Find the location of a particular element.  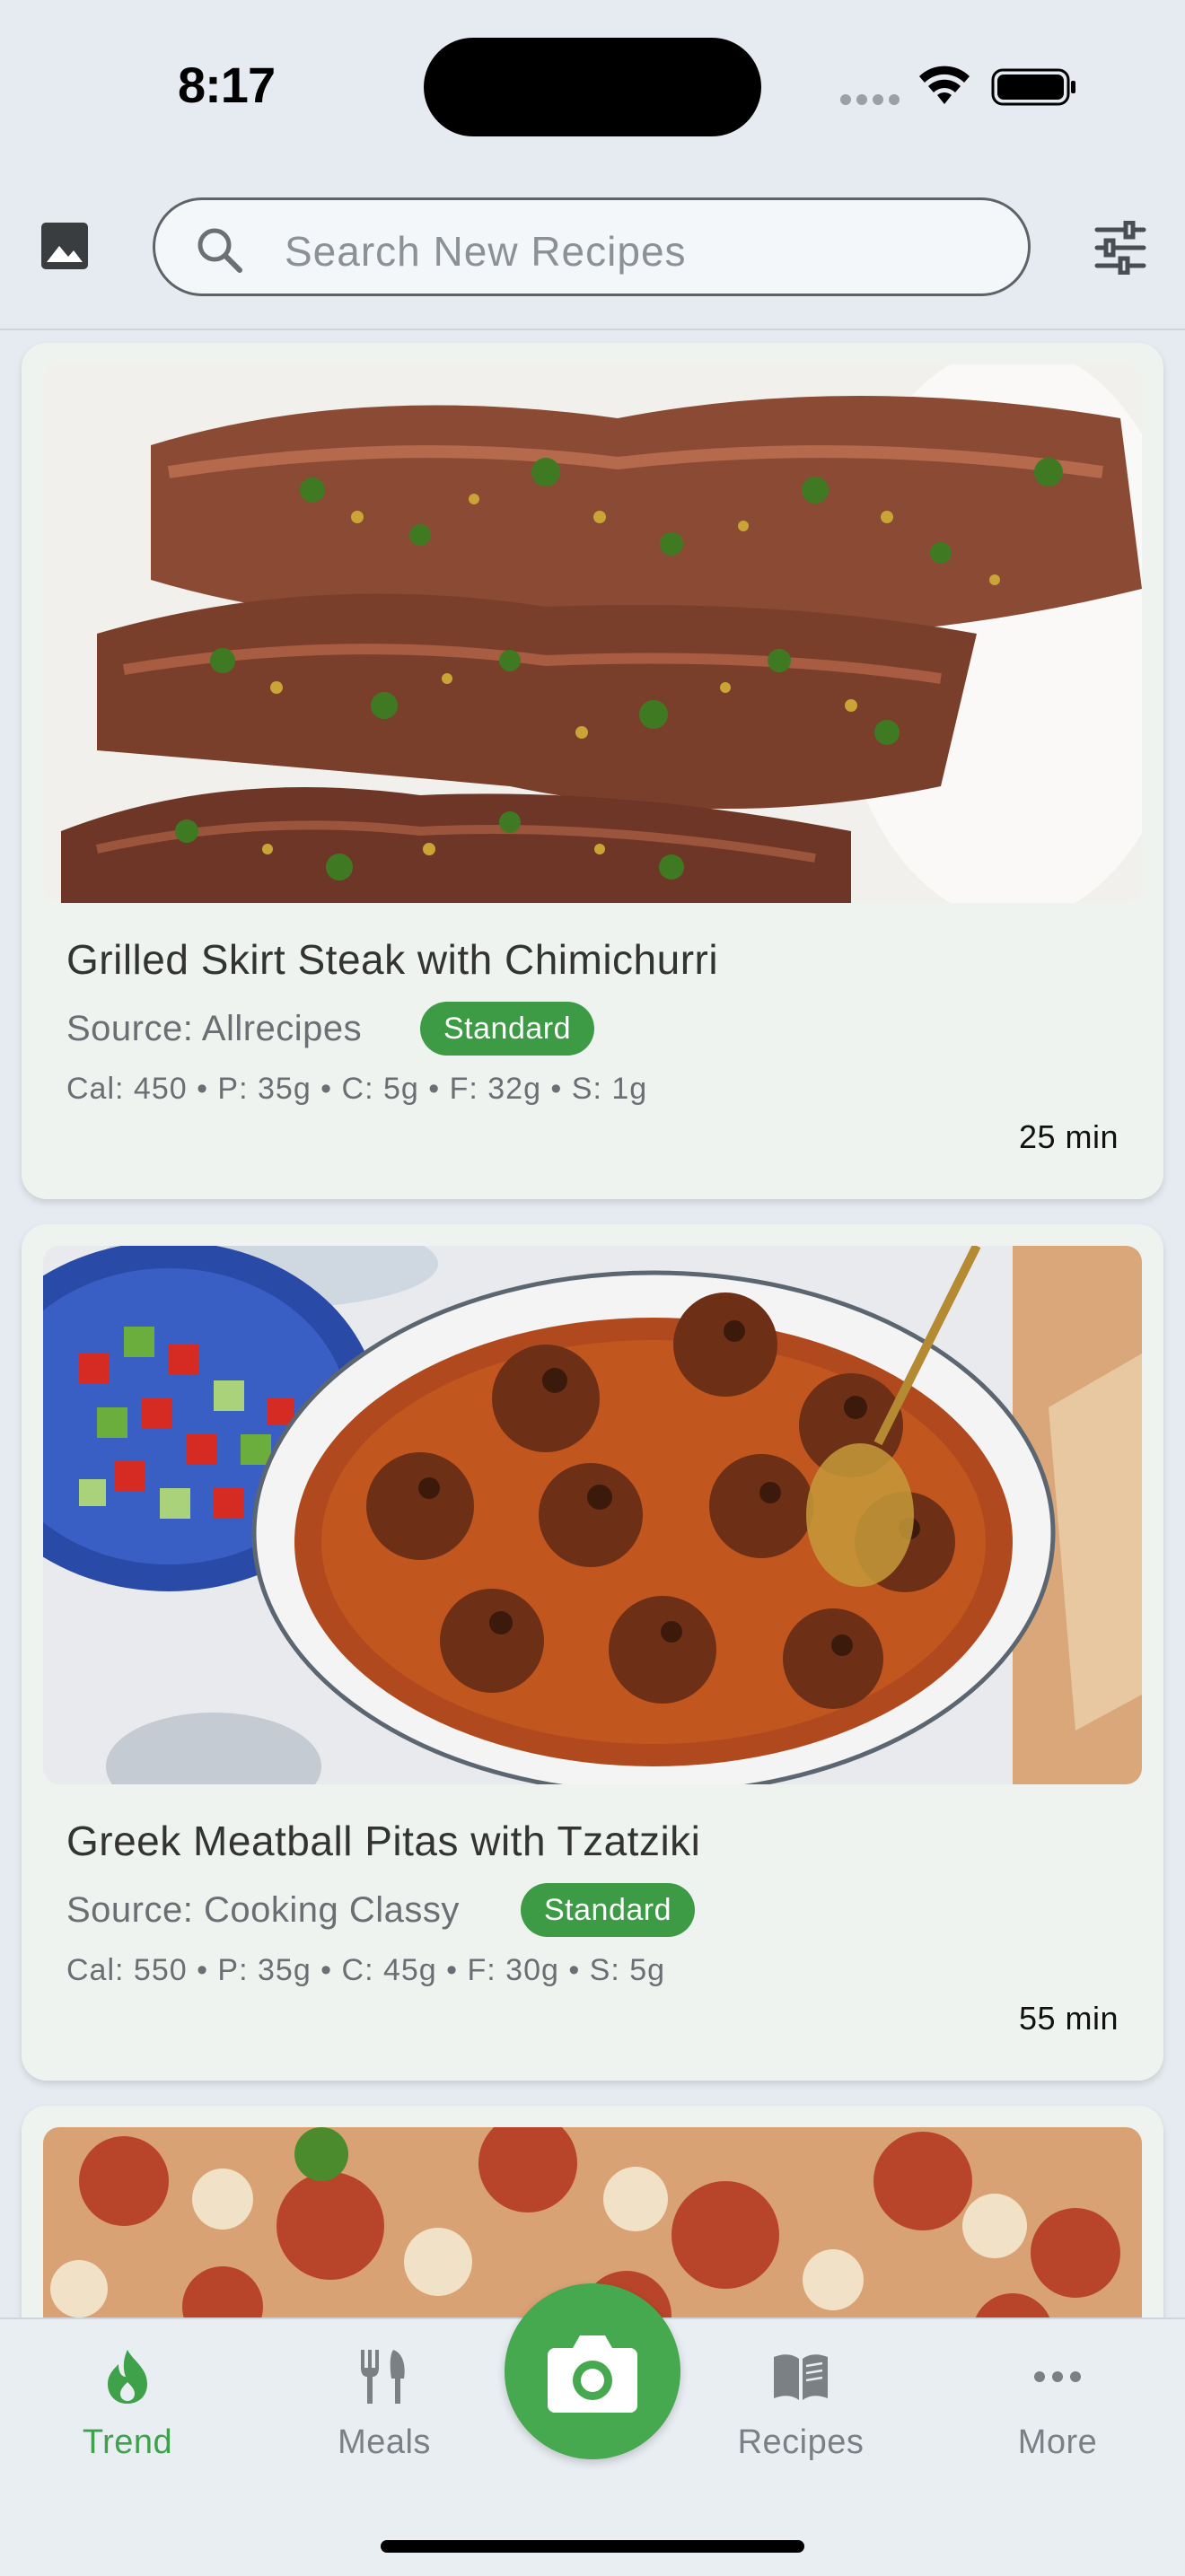

search-input: Search New Recipes is located at coordinates (592, 246).